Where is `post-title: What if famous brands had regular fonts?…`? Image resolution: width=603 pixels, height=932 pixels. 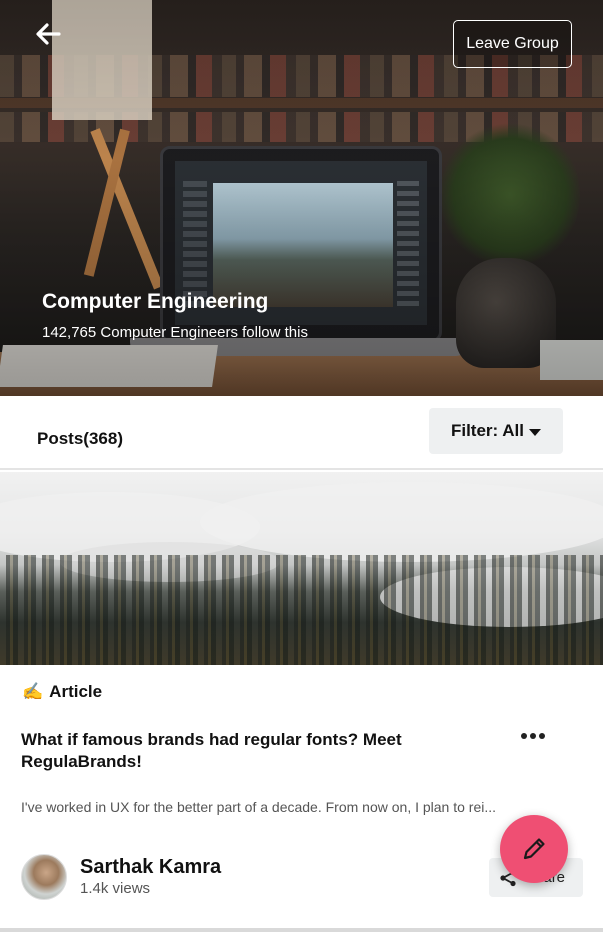 post-title: What if famous brands had regular fonts?… is located at coordinates (231, 751).